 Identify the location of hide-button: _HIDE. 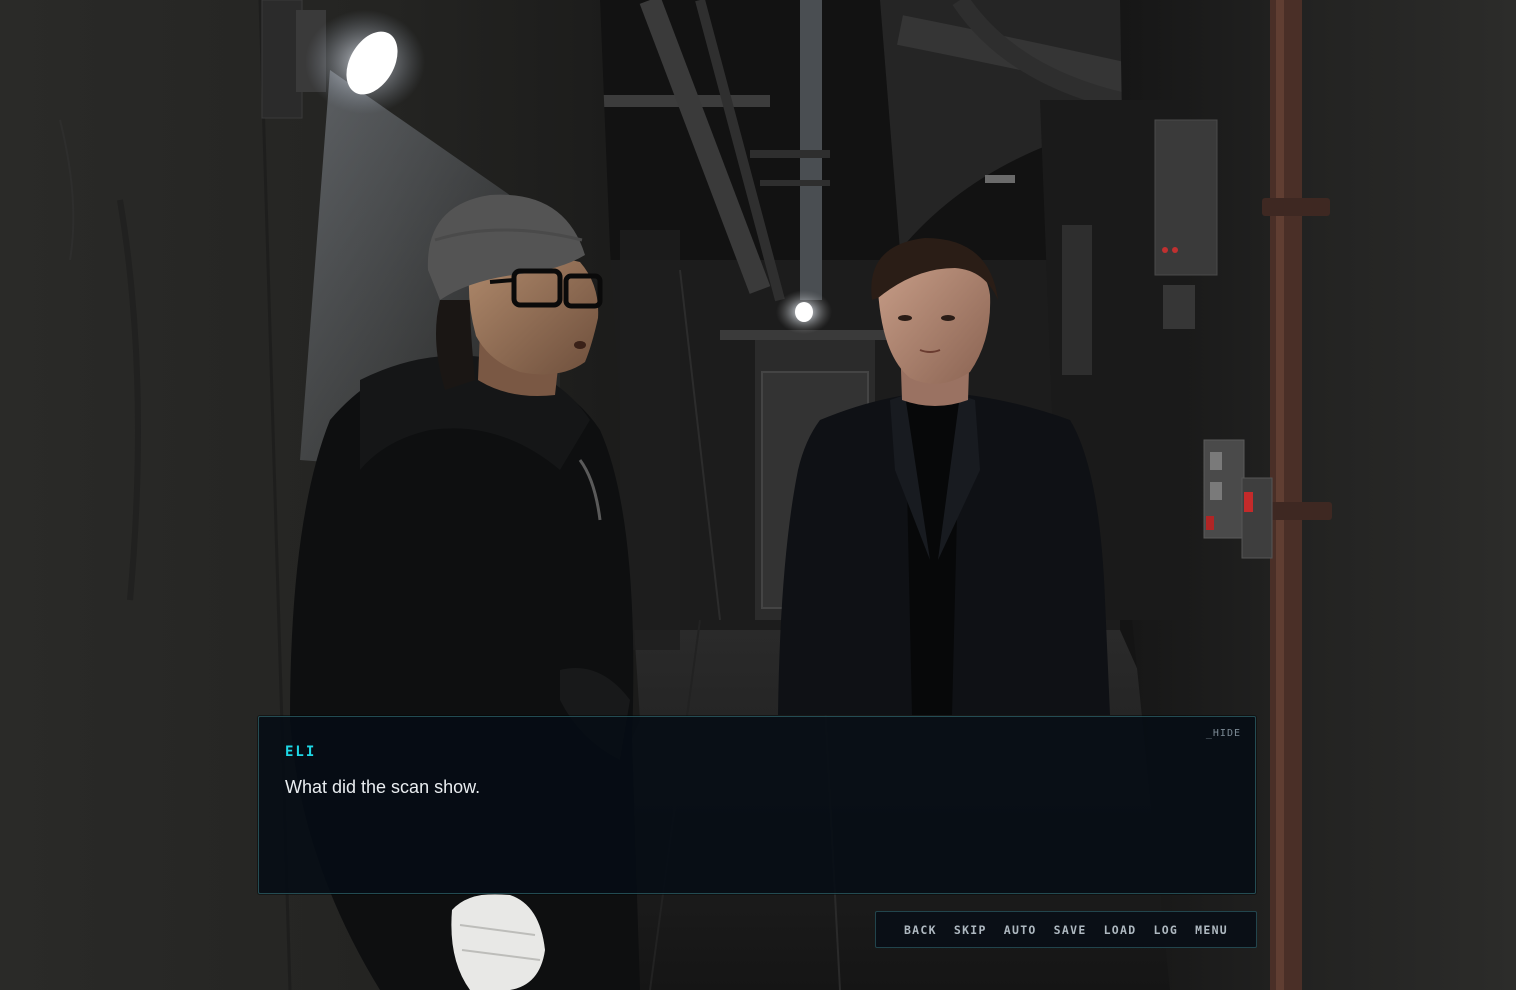
(1223, 733).